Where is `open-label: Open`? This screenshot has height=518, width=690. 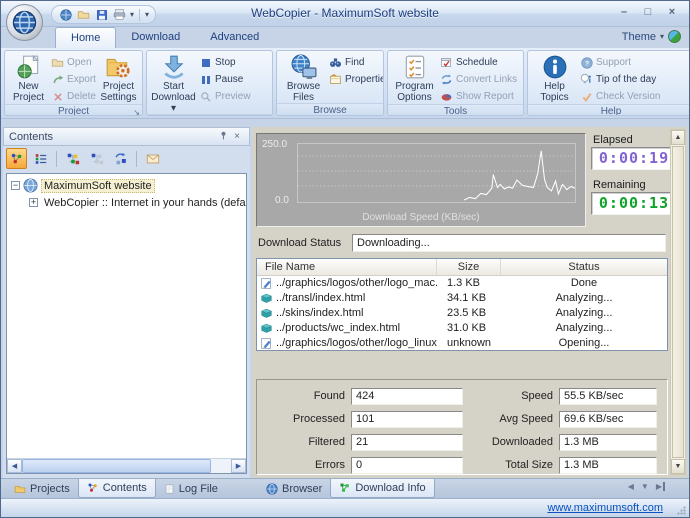
open-label: Open is located at coordinates (79, 62).